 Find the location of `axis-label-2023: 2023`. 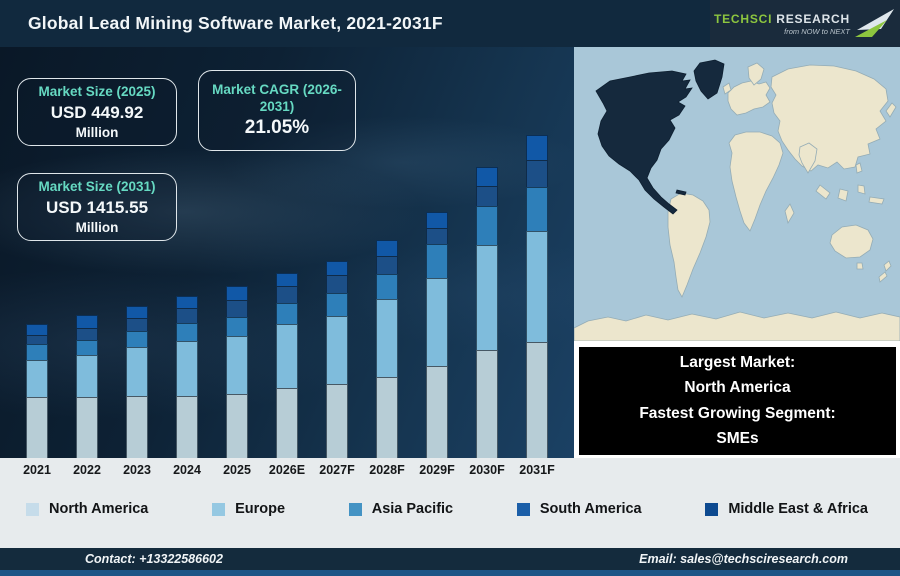

axis-label-2023: 2023 is located at coordinates (137, 470).